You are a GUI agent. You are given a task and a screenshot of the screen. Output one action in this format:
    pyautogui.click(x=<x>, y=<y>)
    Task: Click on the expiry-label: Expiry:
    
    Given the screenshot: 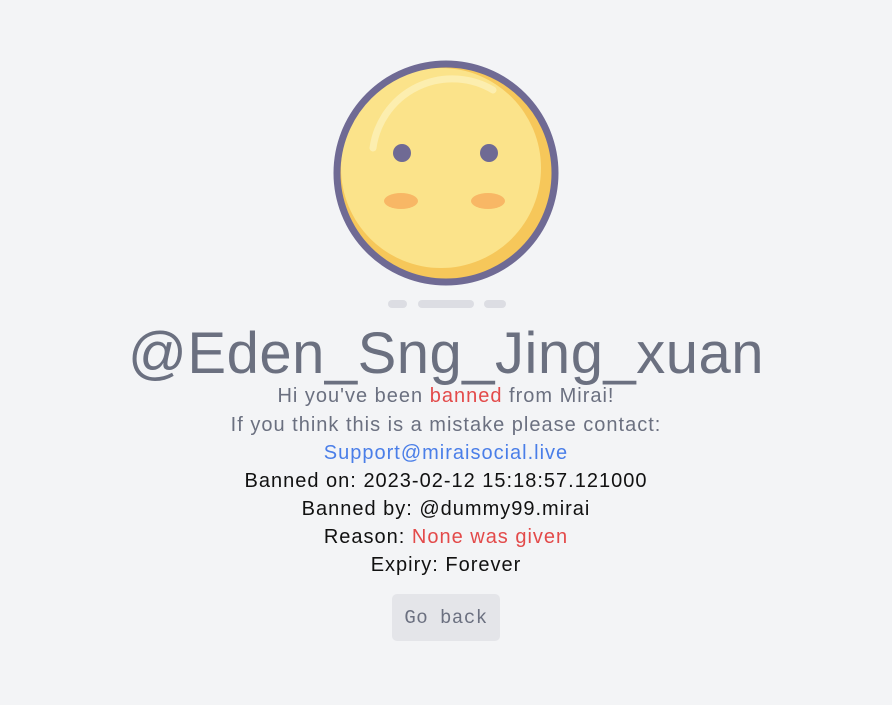 What is the action you would take?
    pyautogui.click(x=404, y=565)
    